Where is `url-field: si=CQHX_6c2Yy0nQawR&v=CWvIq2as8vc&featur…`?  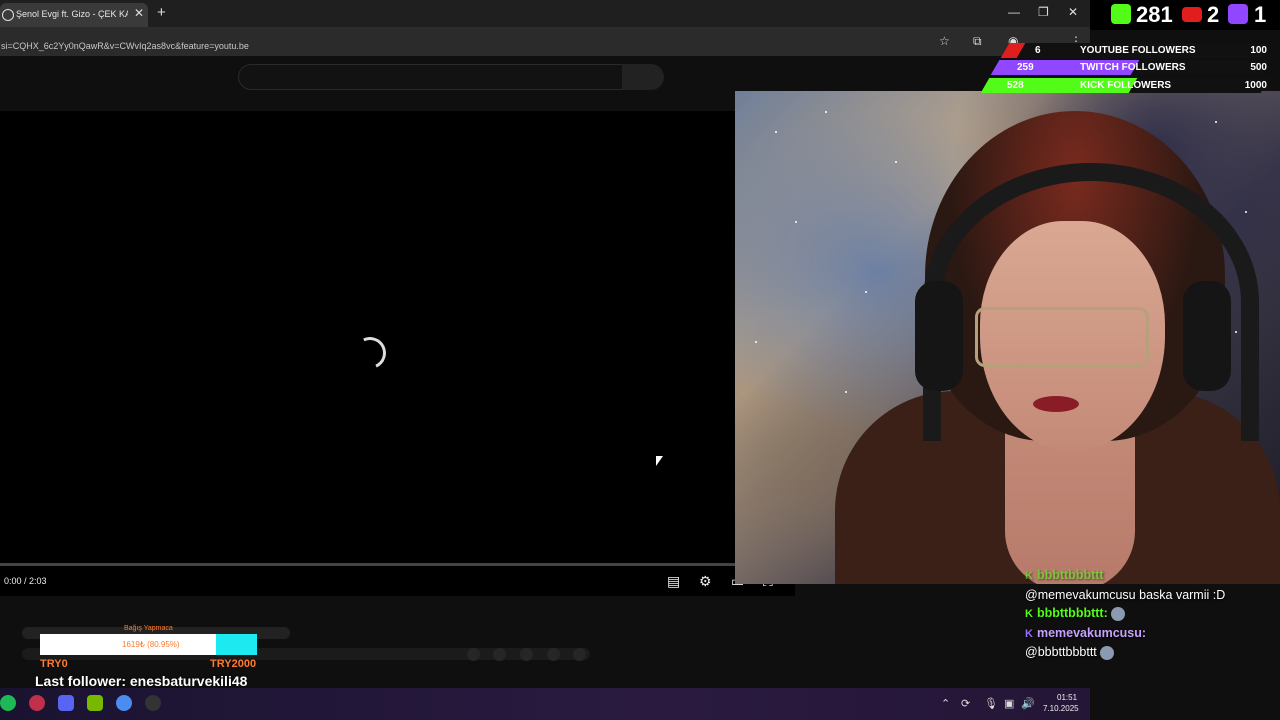
url-field: si=CQHX_6c2Yy0nQawR&v=CWvIq2as8vc&featur… is located at coordinates (480, 41).